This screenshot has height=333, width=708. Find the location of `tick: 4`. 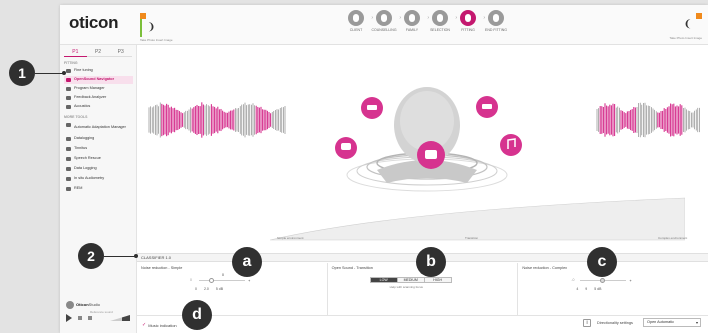

tick: 4 is located at coordinates (577, 289).